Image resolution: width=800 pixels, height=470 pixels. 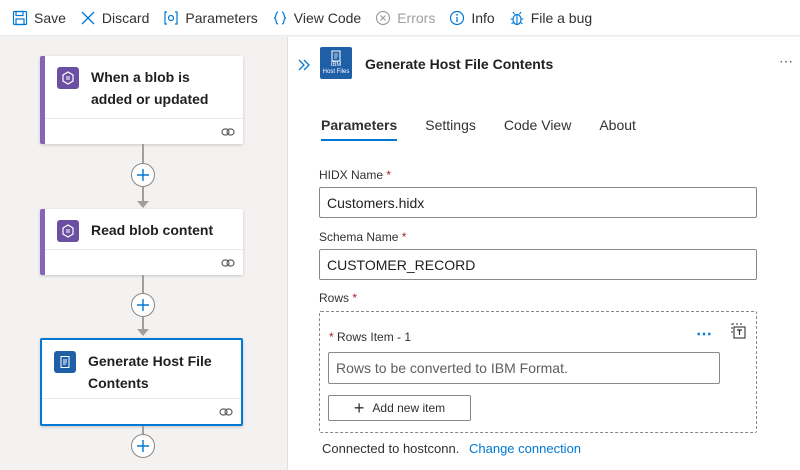 What do you see at coordinates (359, 237) in the screenshot?
I see `schema-label-text: Schema Name` at bounding box center [359, 237].